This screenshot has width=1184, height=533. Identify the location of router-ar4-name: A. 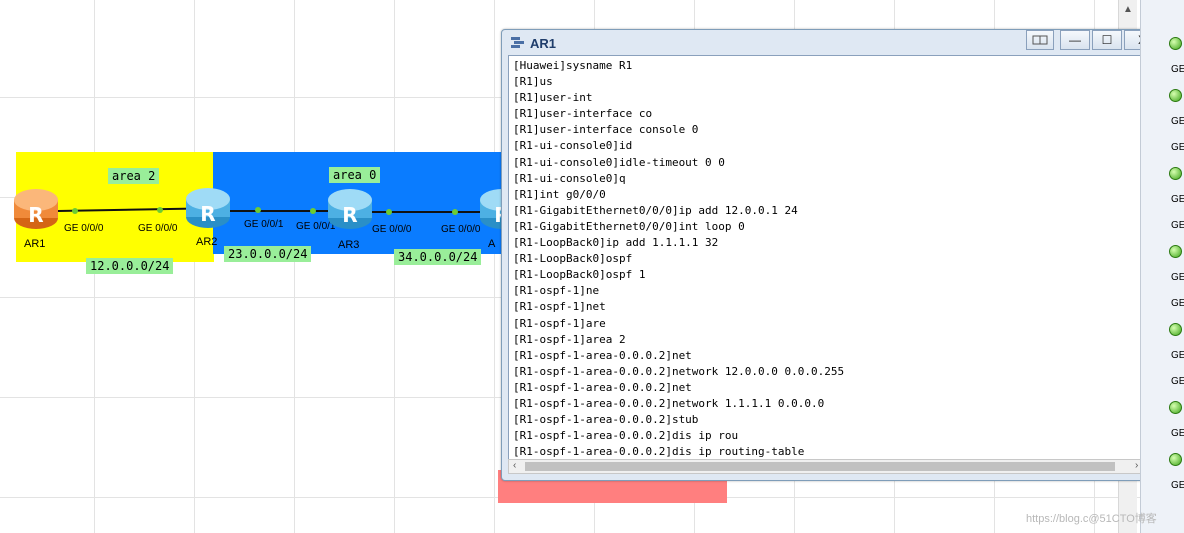
(492, 244).